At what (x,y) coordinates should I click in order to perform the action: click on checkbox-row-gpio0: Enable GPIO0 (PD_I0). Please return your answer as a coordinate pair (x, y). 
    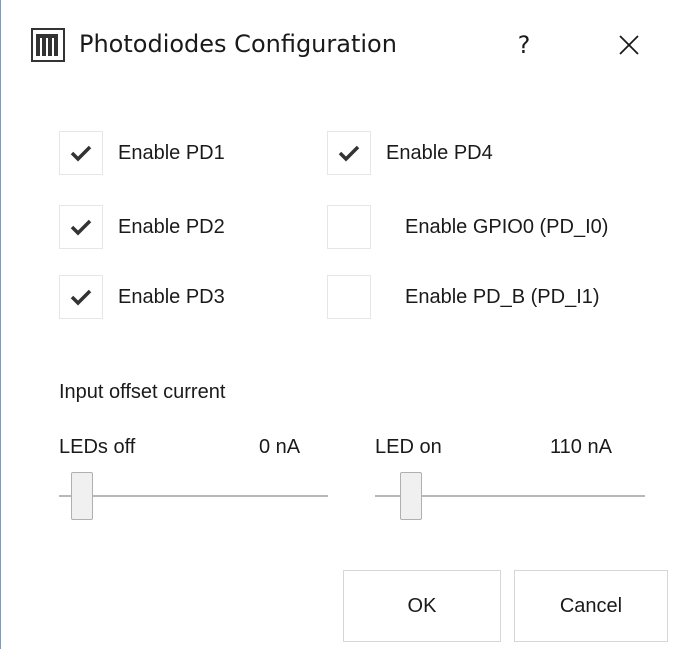
    Looking at the image, I should click on (467, 227).